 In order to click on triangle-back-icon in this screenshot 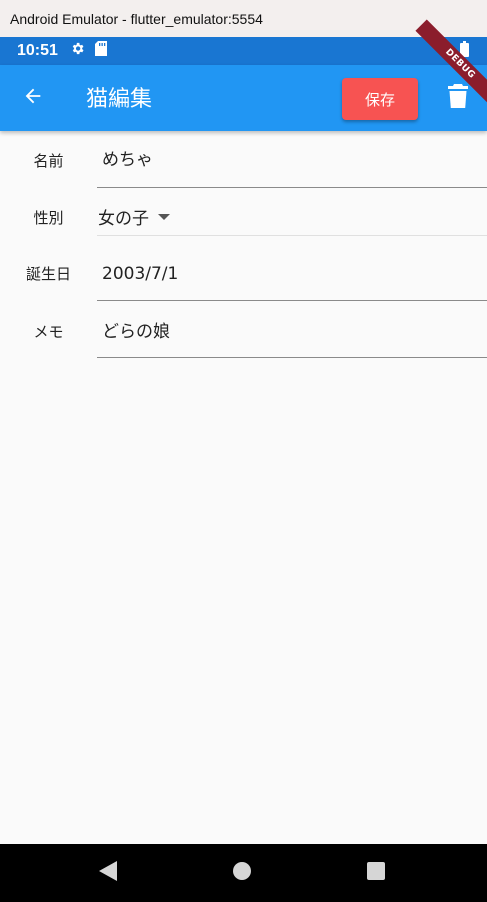, I will do `click(108, 873)`.